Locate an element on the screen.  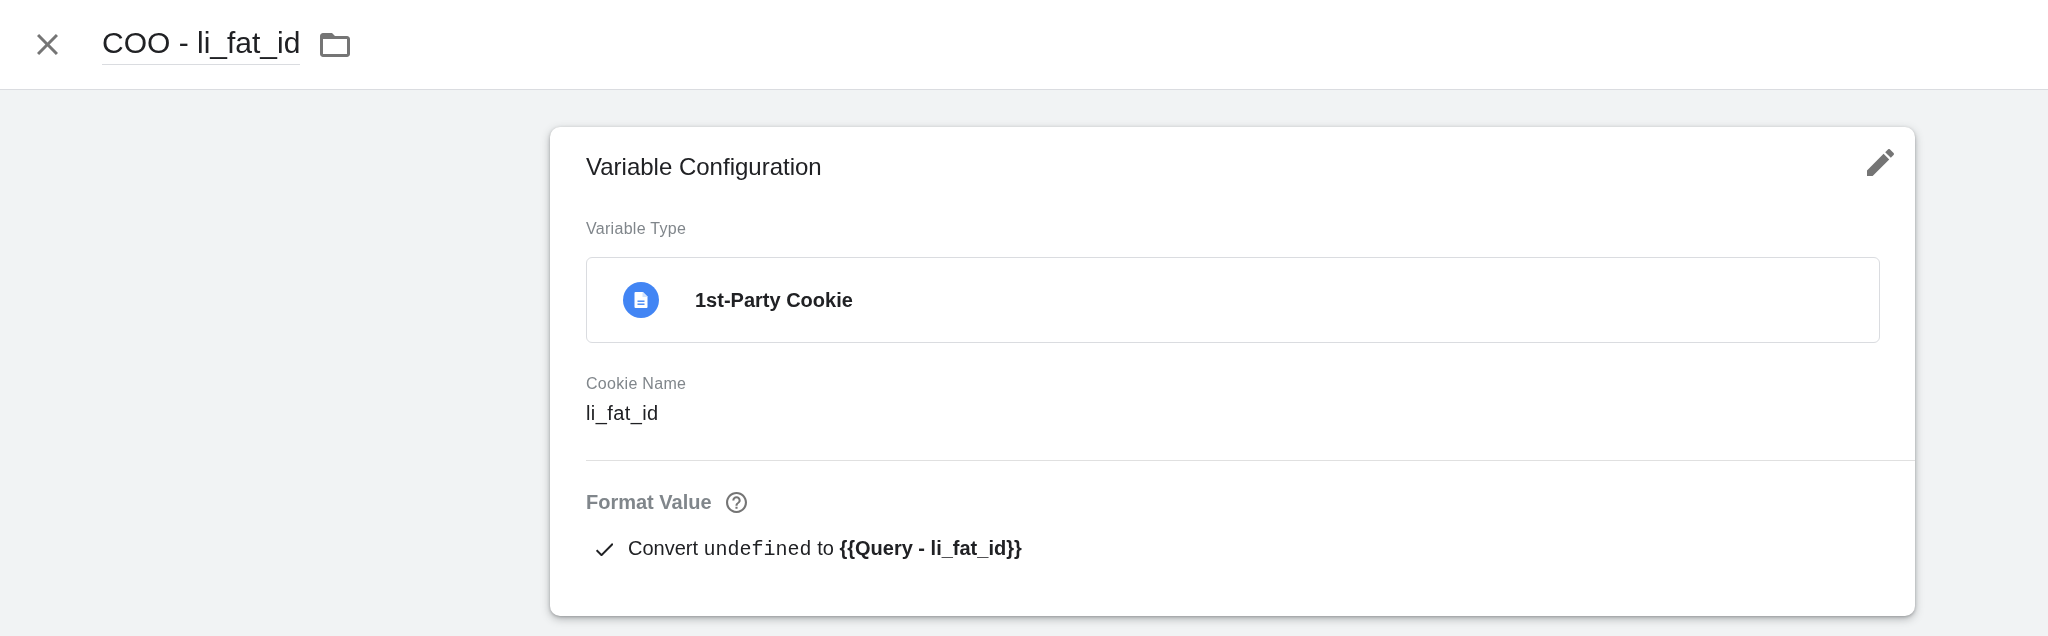
edit-icon is located at coordinates (1880, 162).